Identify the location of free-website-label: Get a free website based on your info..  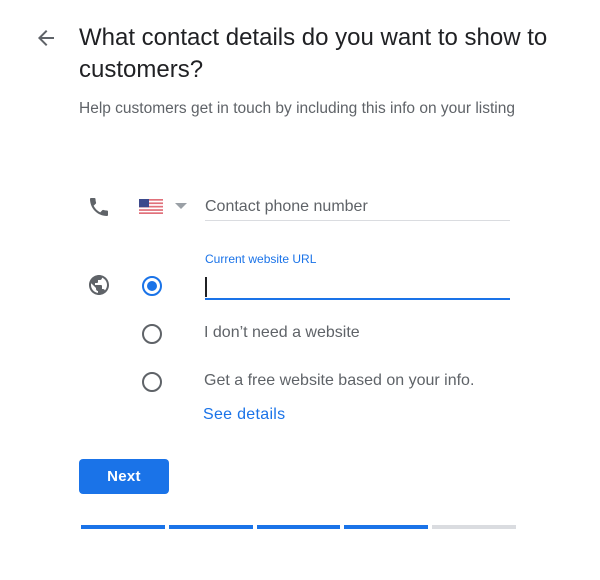
(339, 381).